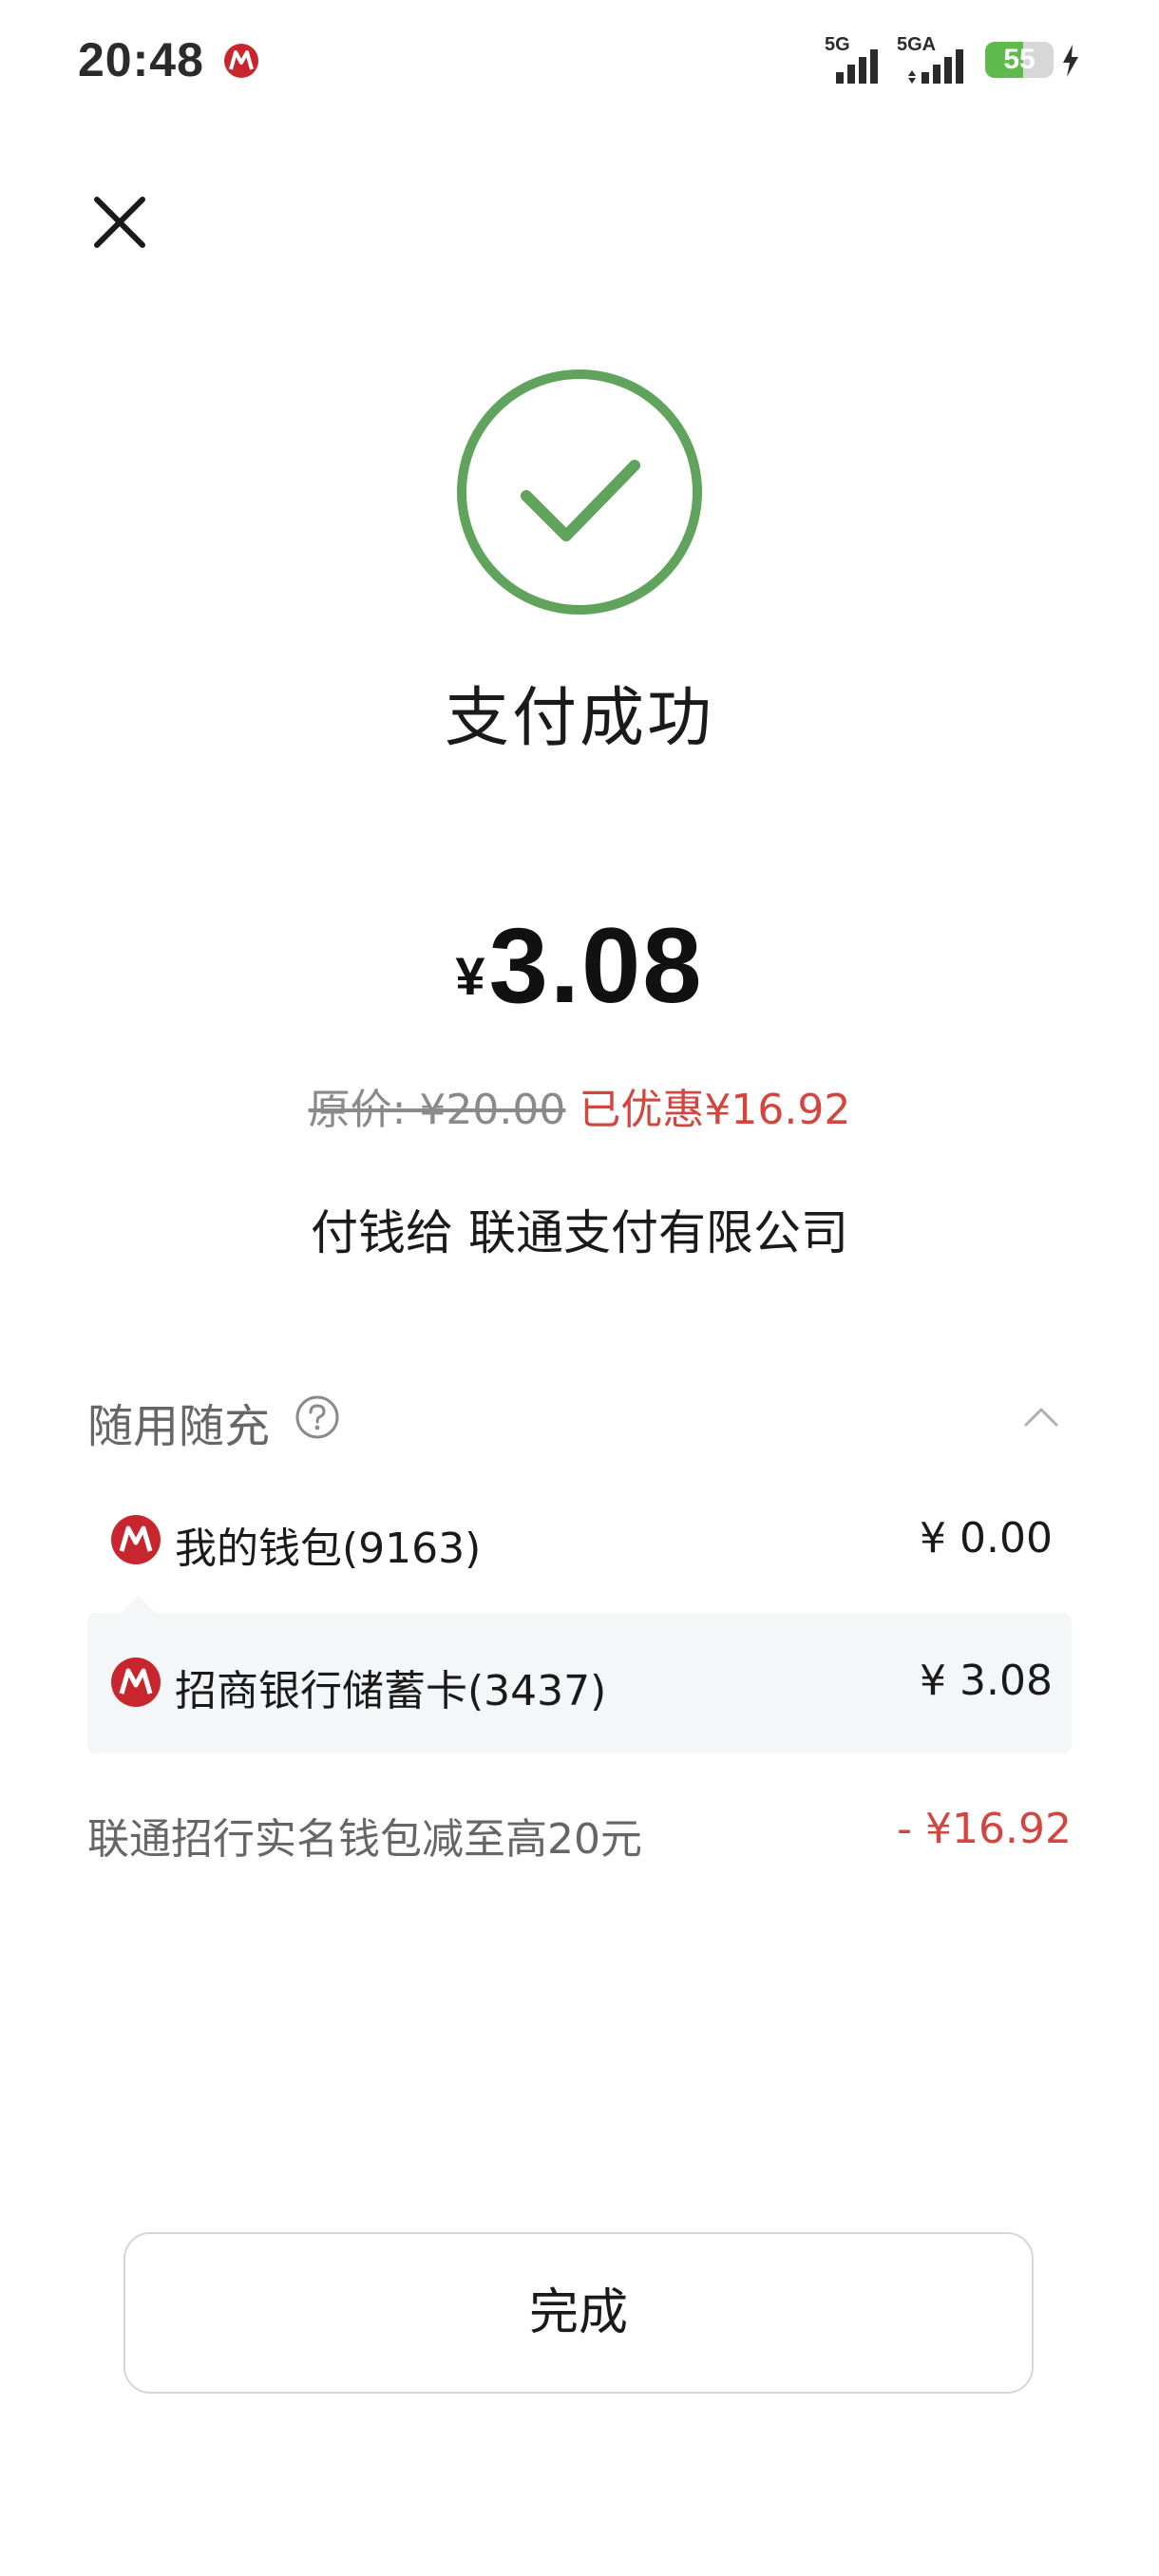 This screenshot has width=1159, height=2576. Describe the element at coordinates (579, 1540) in the screenshot. I see `payment-method-row: 我的钱包(9163) ¥ 0.00` at that location.